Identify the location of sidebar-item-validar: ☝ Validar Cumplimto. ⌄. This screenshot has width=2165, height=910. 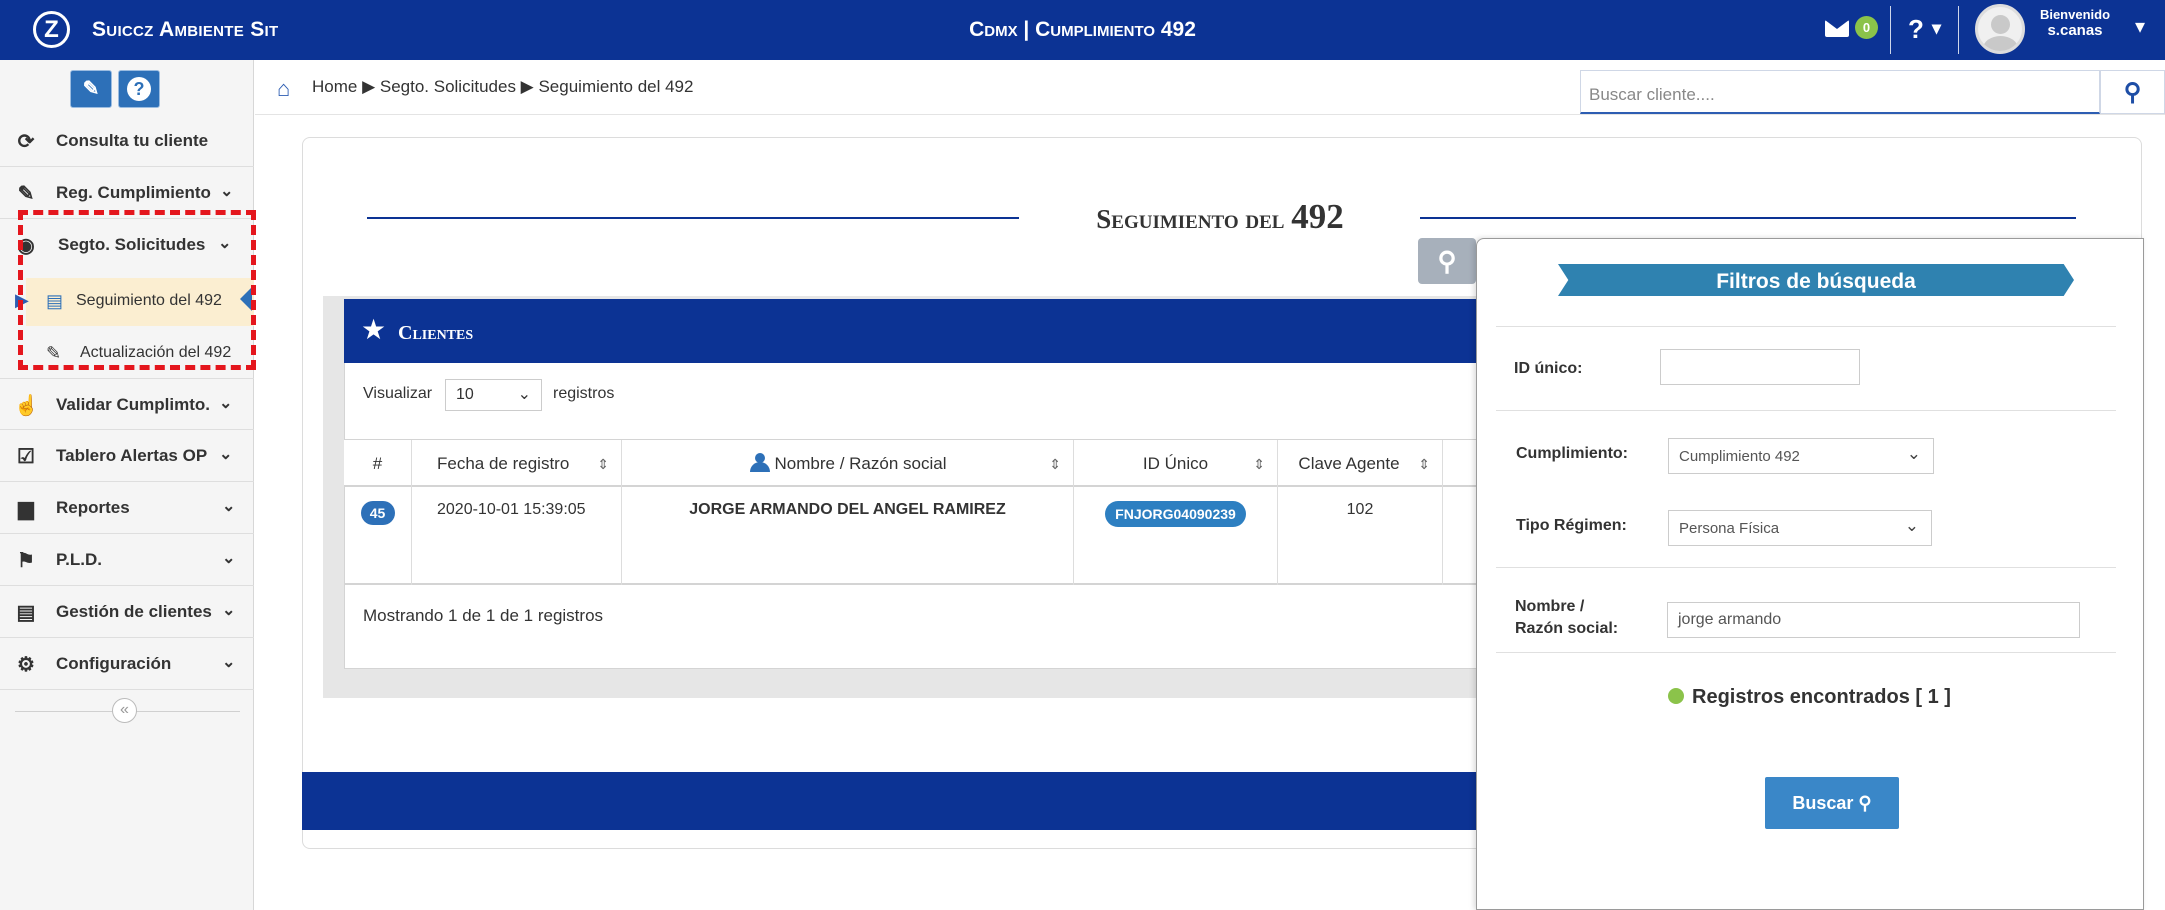
(127, 404).